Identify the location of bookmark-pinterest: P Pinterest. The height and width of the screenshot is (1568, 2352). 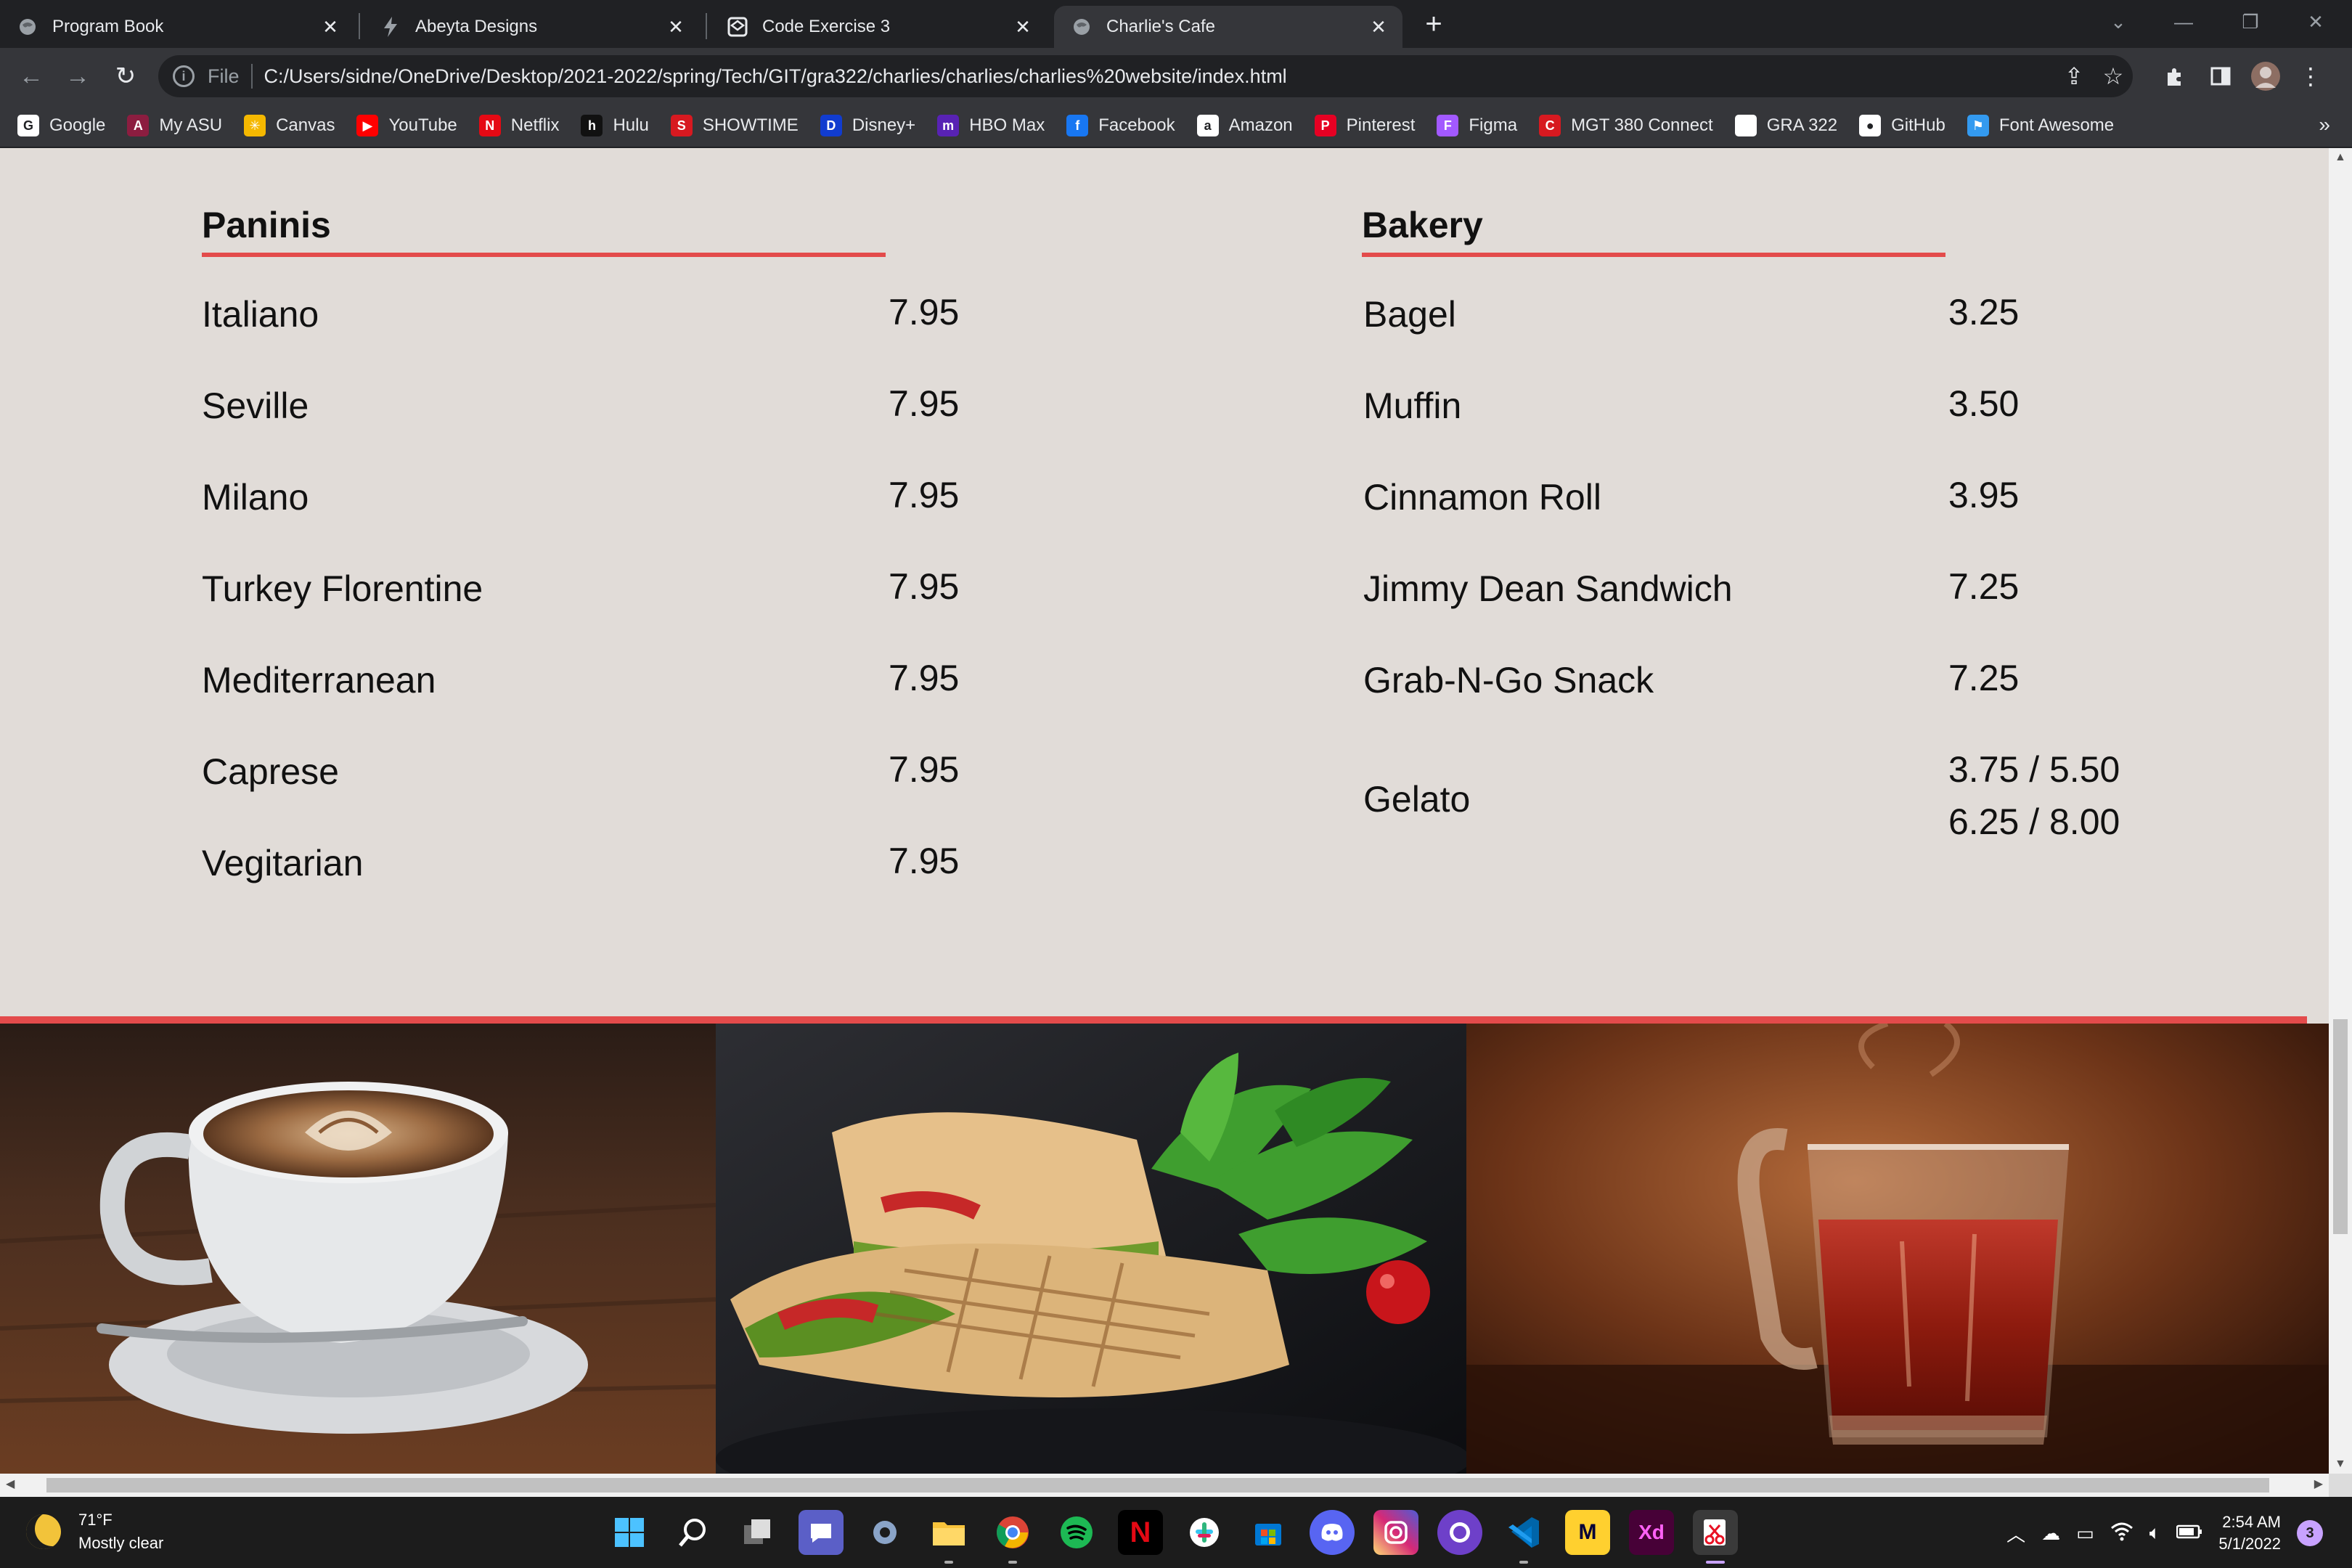
(1364, 126).